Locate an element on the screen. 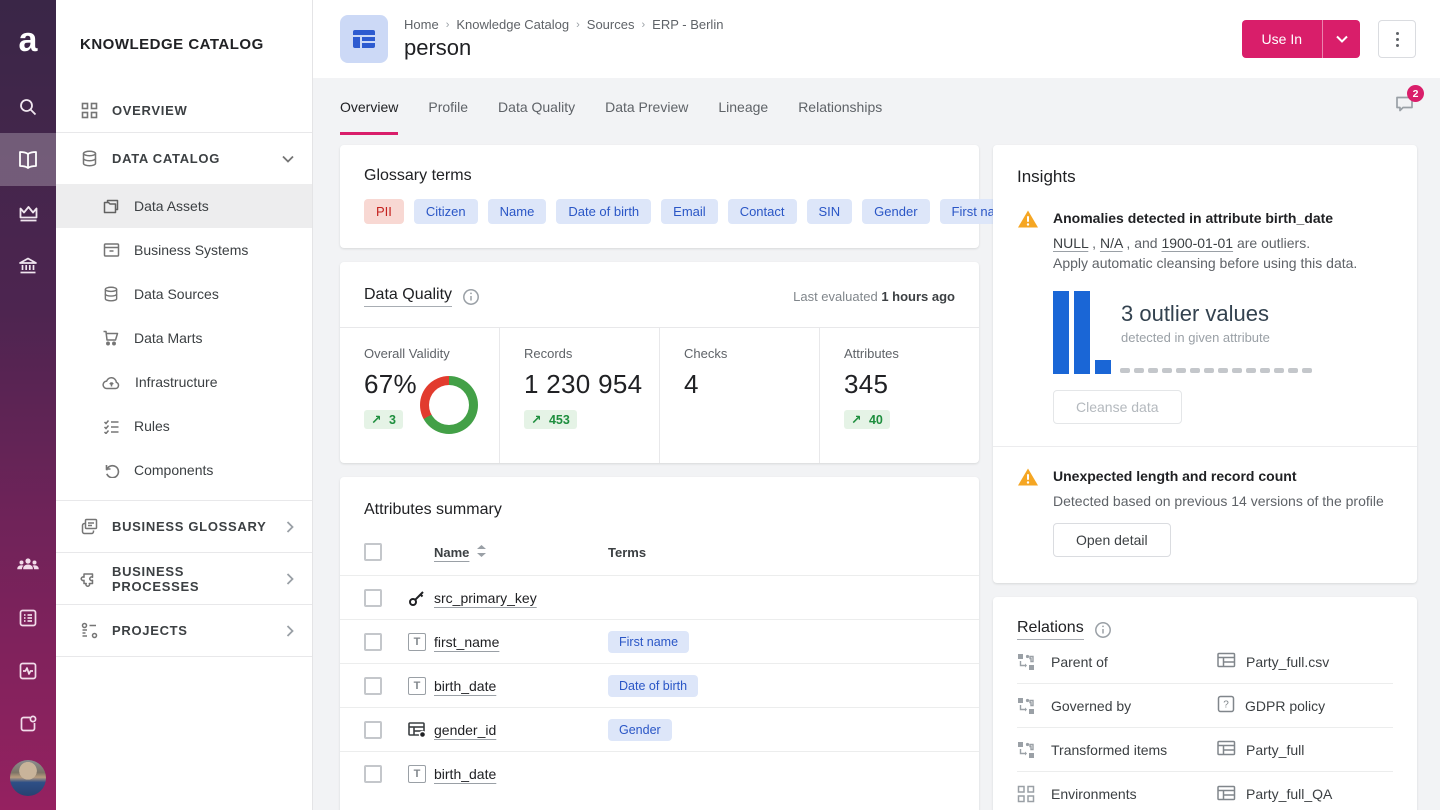  sidebar-item-data-assets: Data Assets is located at coordinates (184, 206).